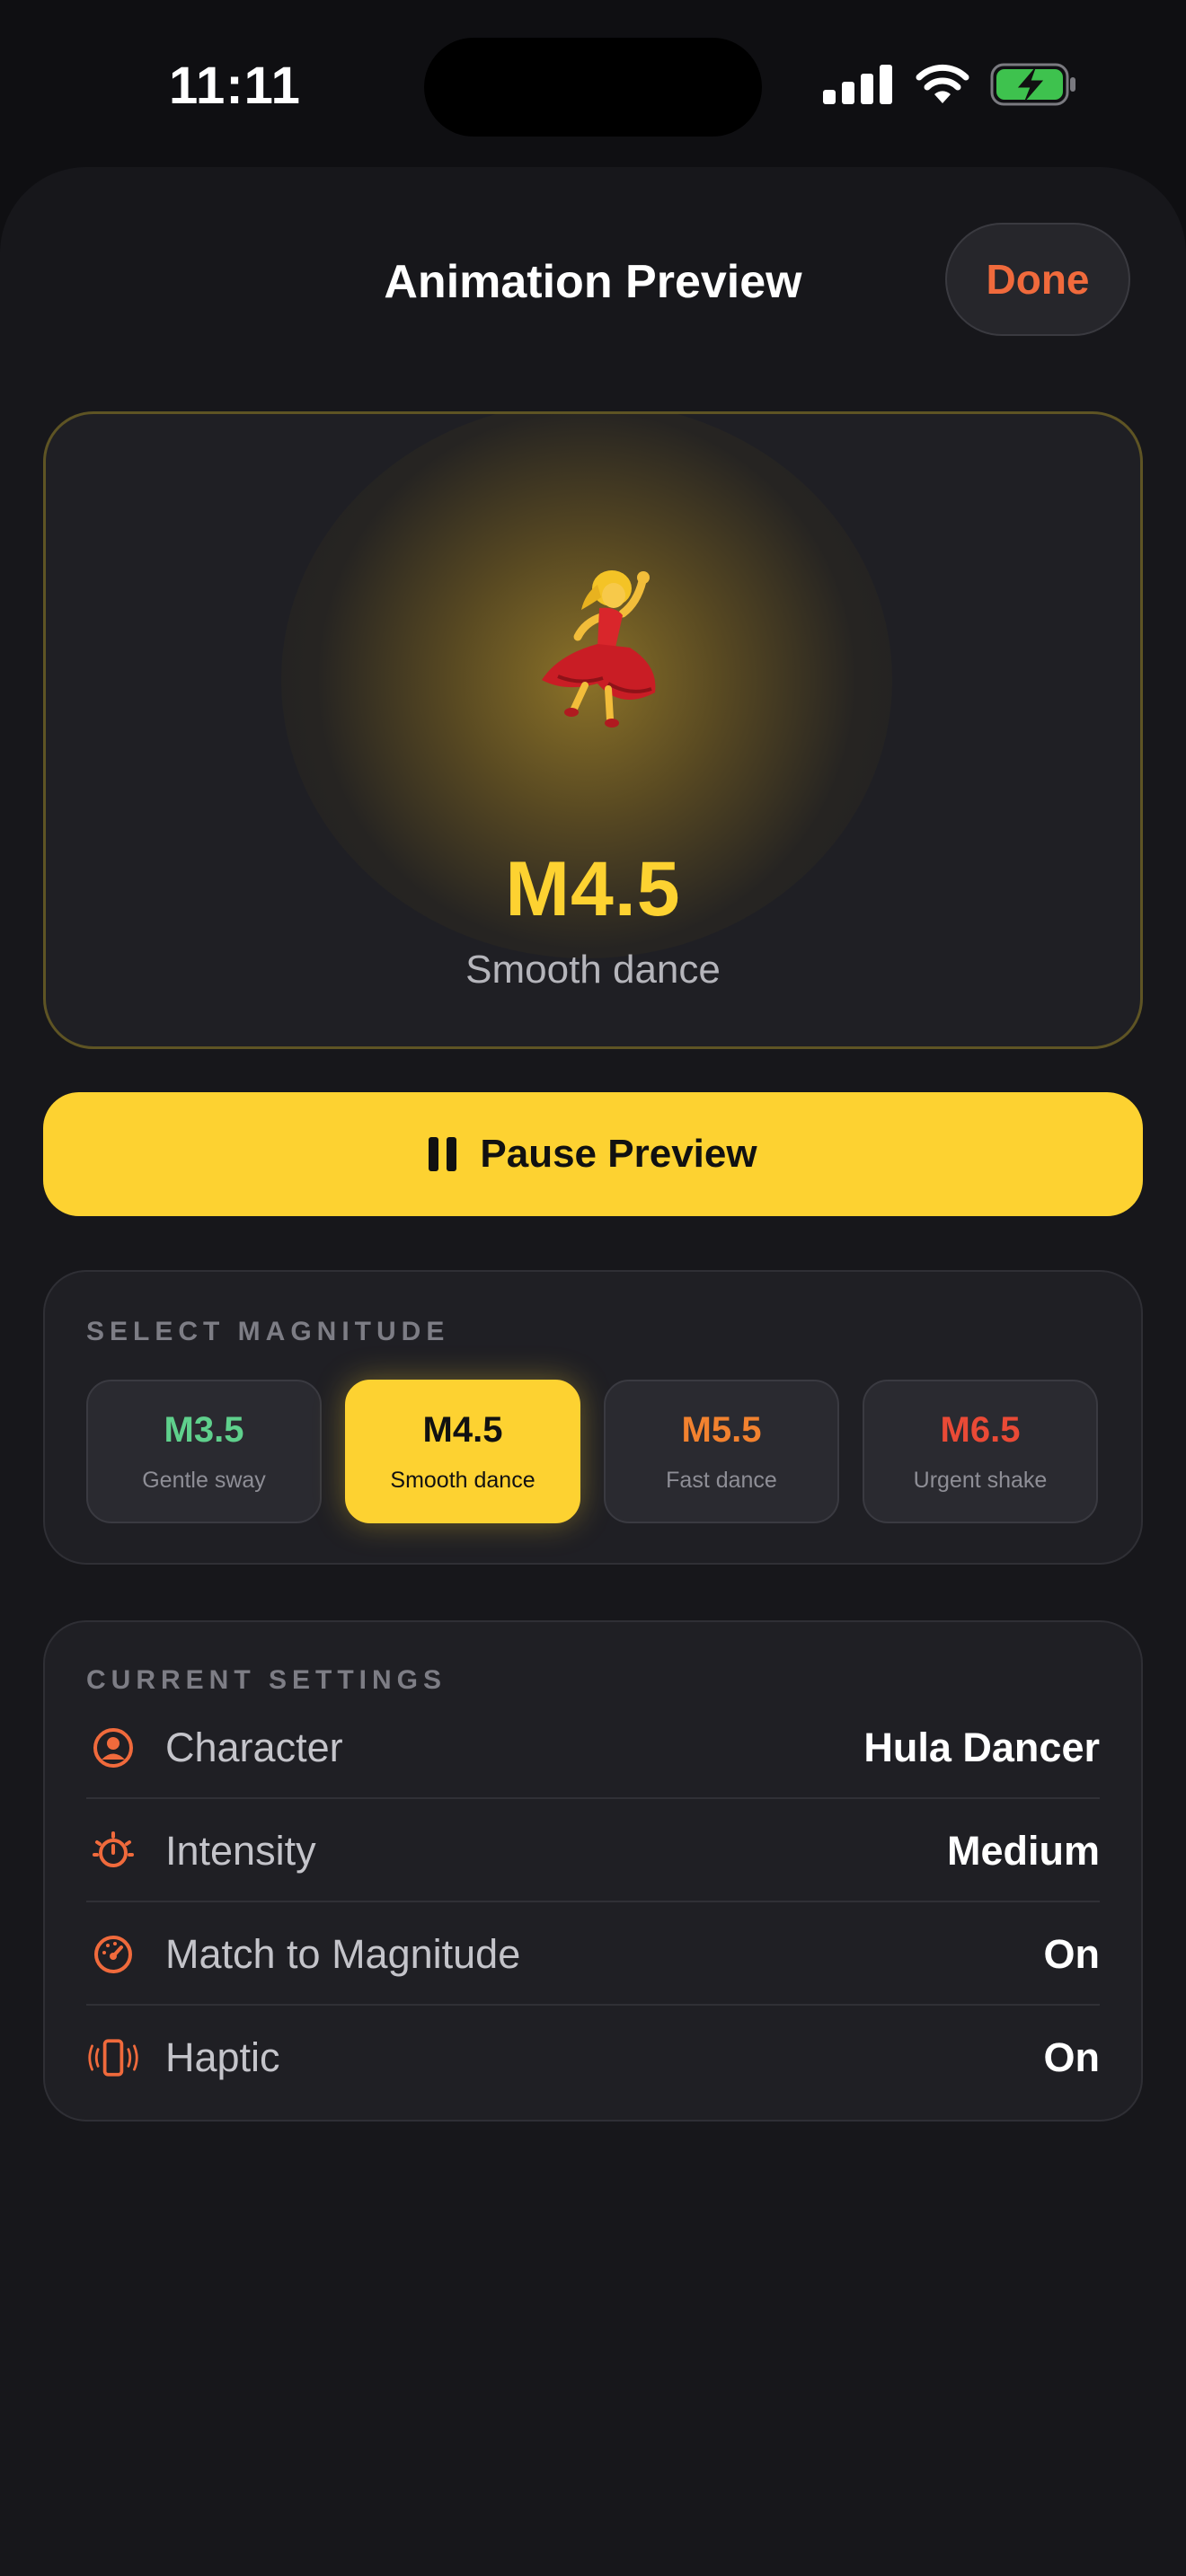 The width and height of the screenshot is (1186, 2576). I want to click on done-button: Done, so click(1037, 279).